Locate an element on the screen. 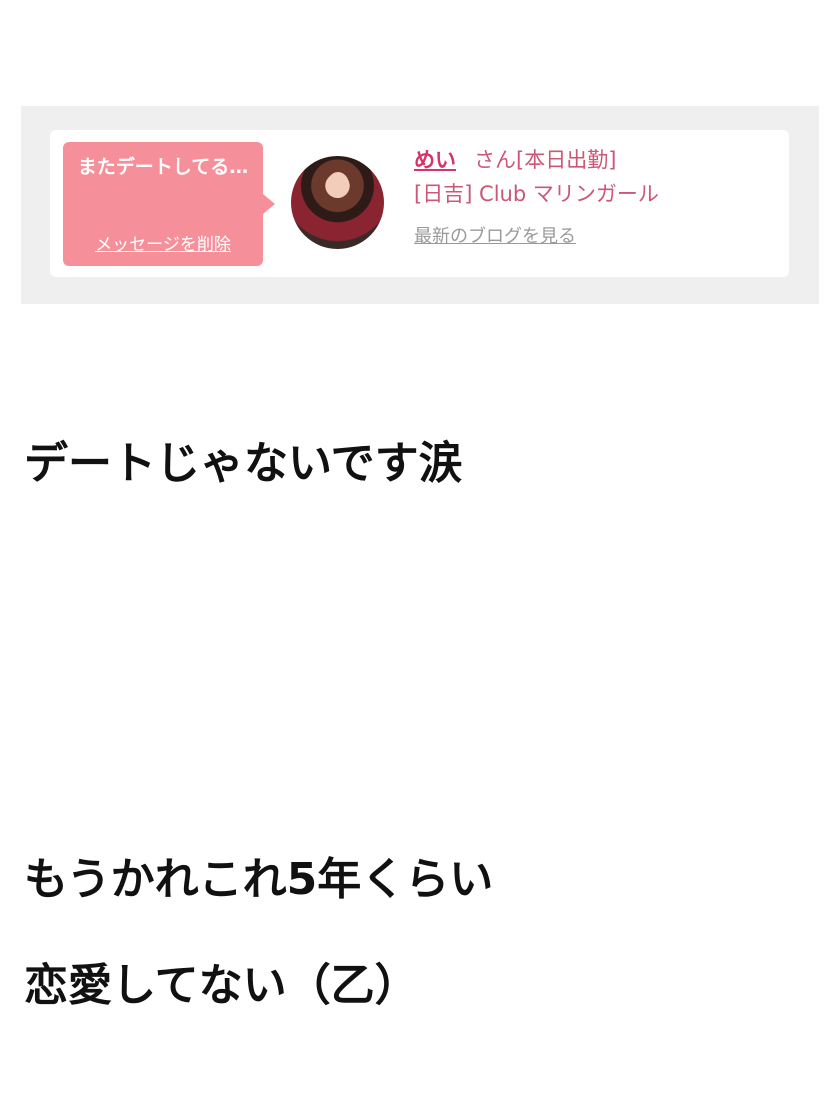 This screenshot has width=840, height=1112. body-text-line-1: デートじゃないです涙 is located at coordinates (243, 463).